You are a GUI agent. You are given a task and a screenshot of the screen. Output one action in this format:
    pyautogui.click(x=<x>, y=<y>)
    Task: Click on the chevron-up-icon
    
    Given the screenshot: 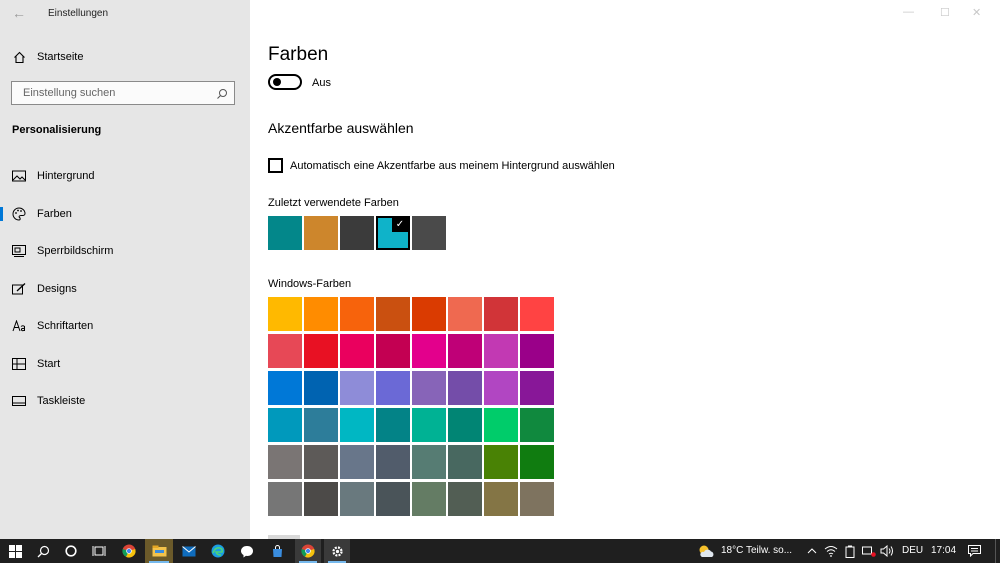 What is the action you would take?
    pyautogui.click(x=812, y=551)
    